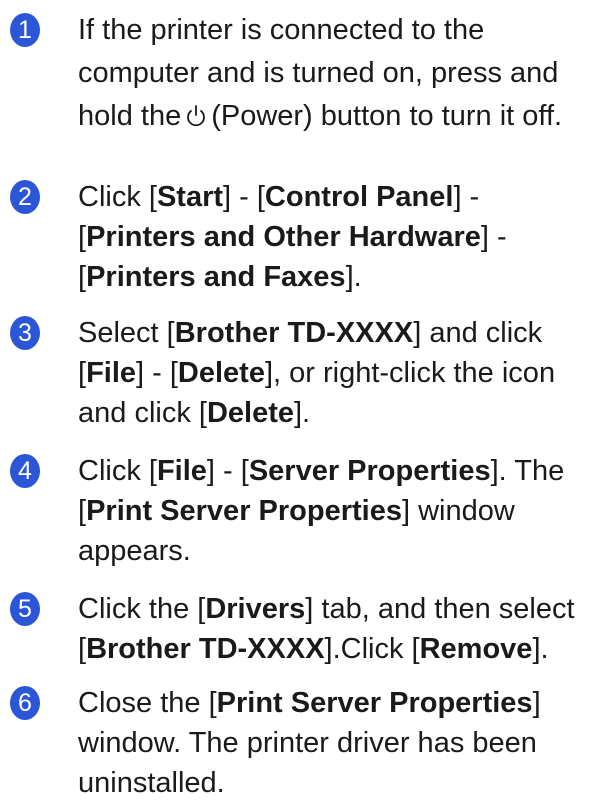 This screenshot has width=608, height=806. Describe the element at coordinates (318, 73) in the screenshot. I see `step-line: computer and is turned on, press and` at that location.